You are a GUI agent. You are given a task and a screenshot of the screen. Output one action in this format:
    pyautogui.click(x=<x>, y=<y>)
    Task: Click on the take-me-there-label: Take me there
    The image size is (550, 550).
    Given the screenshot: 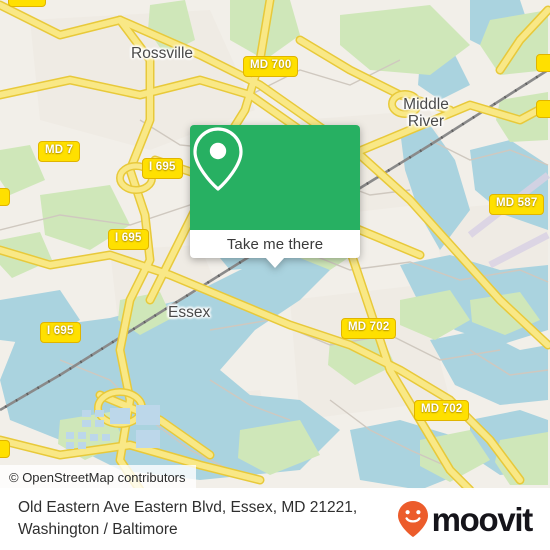 What is the action you would take?
    pyautogui.click(x=275, y=244)
    